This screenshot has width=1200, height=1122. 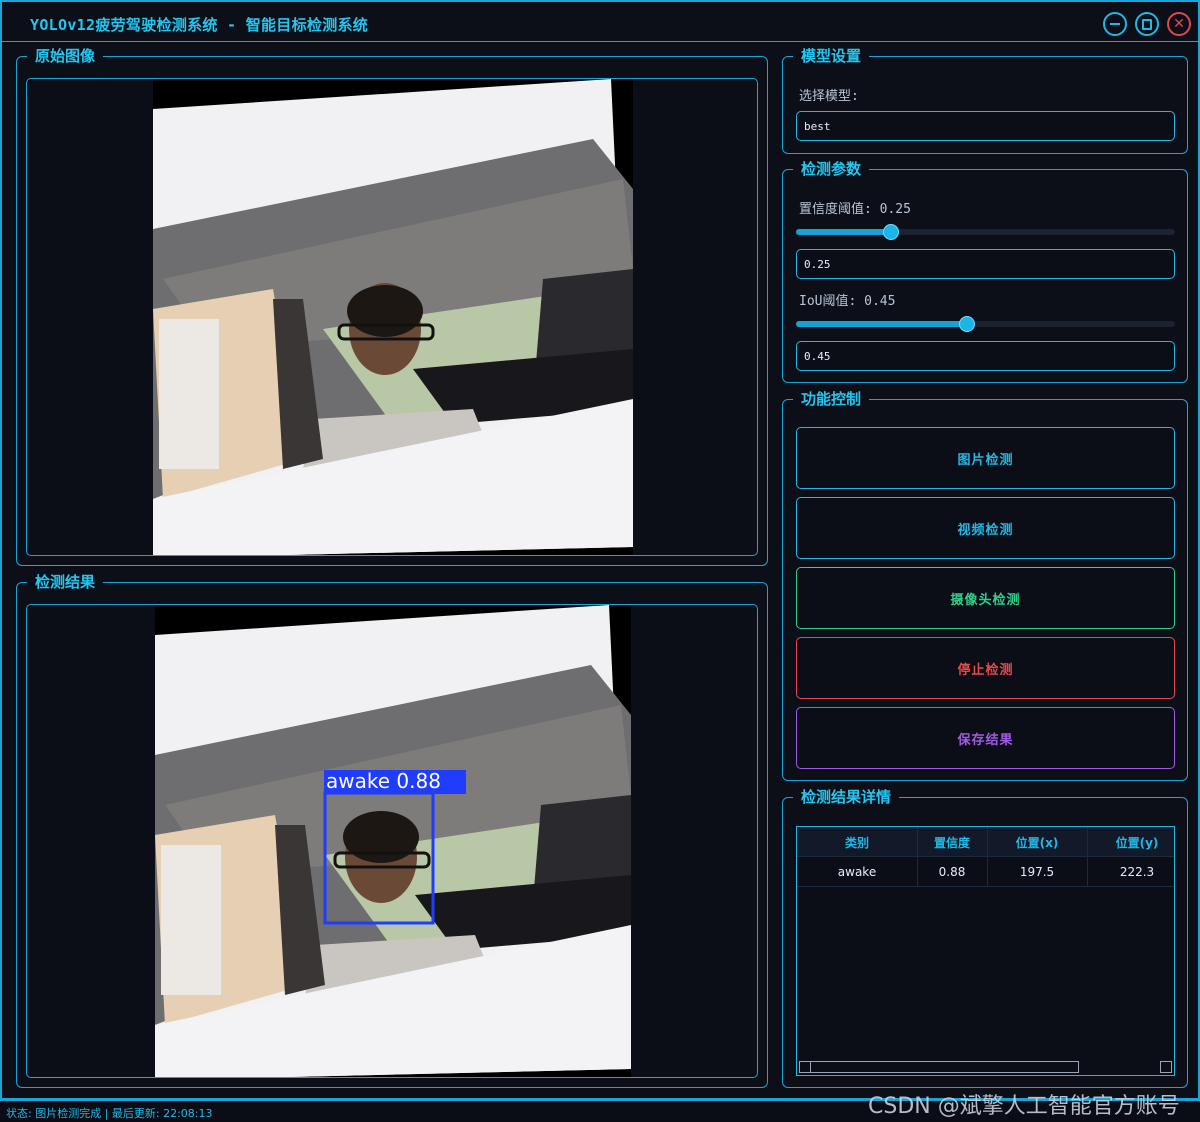 I want to click on stop-detect-button: 停止检测, so click(x=985, y=668).